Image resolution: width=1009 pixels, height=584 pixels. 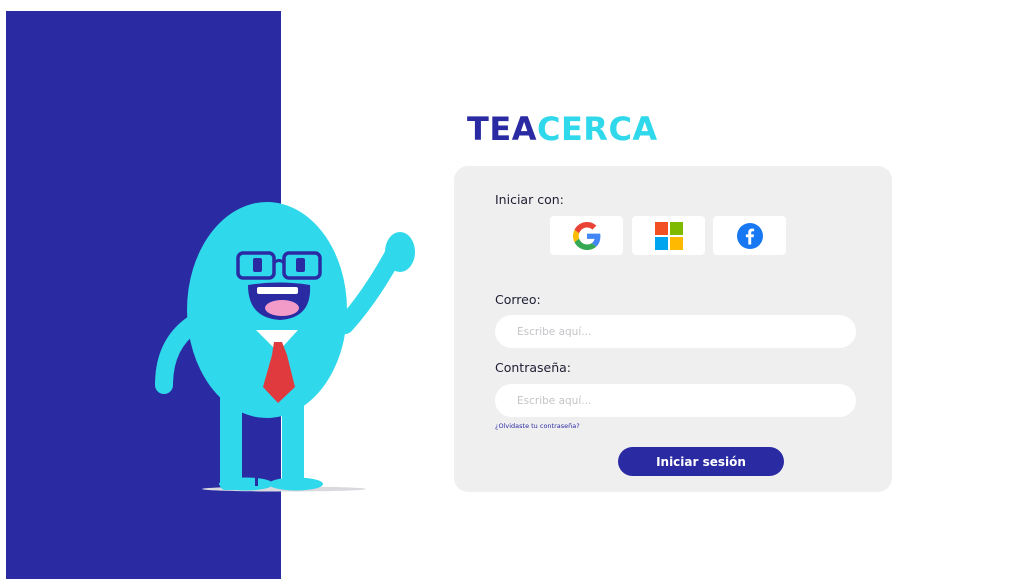 What do you see at coordinates (675, 400) in the screenshot?
I see `password-input` at bounding box center [675, 400].